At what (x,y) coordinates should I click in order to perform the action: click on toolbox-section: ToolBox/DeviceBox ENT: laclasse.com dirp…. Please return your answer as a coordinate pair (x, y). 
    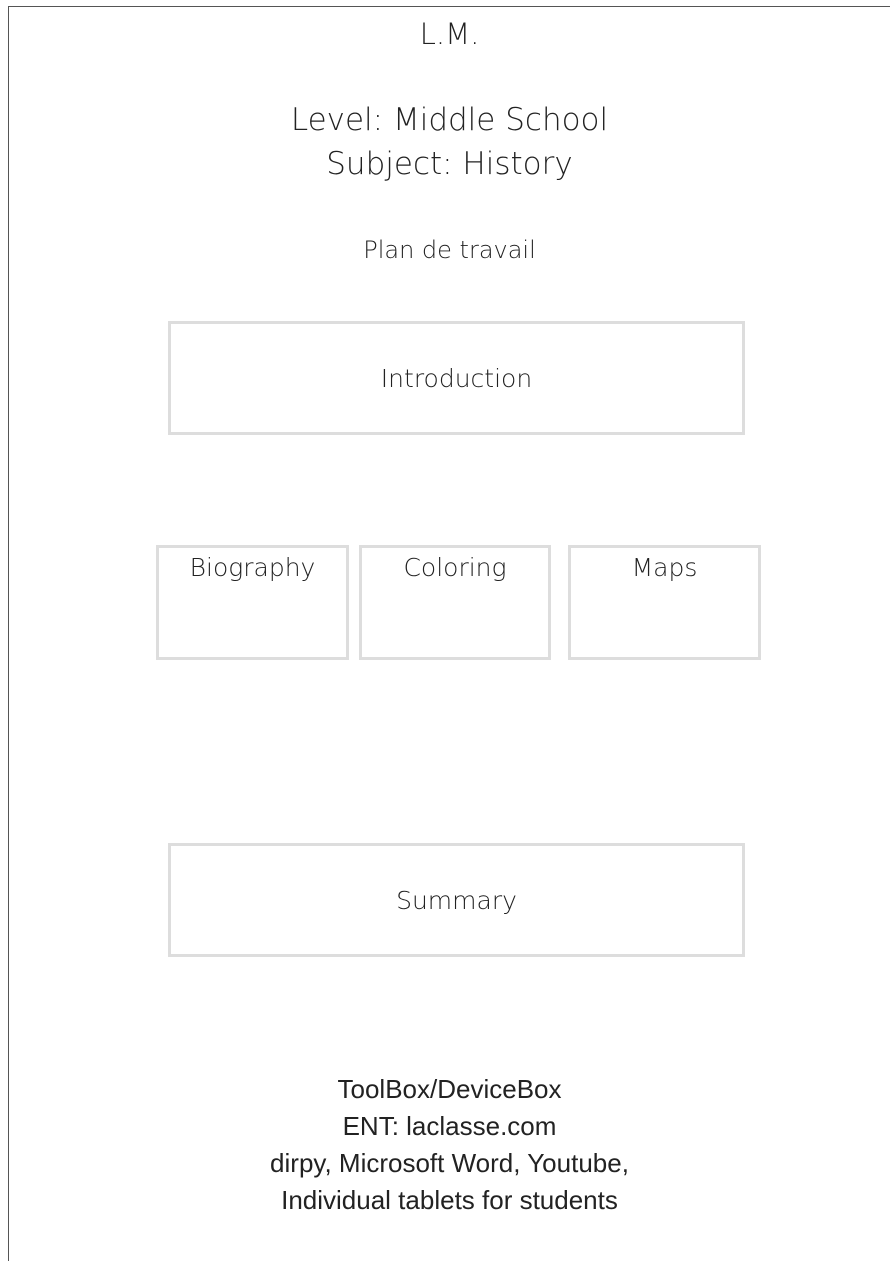
    Looking at the image, I should click on (449, 1145).